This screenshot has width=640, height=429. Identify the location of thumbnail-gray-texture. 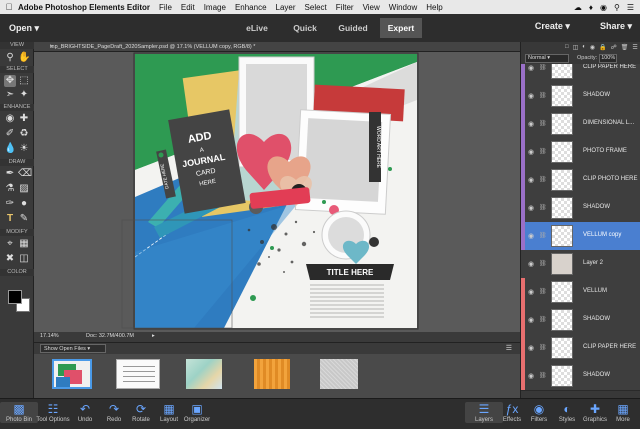
(339, 374).